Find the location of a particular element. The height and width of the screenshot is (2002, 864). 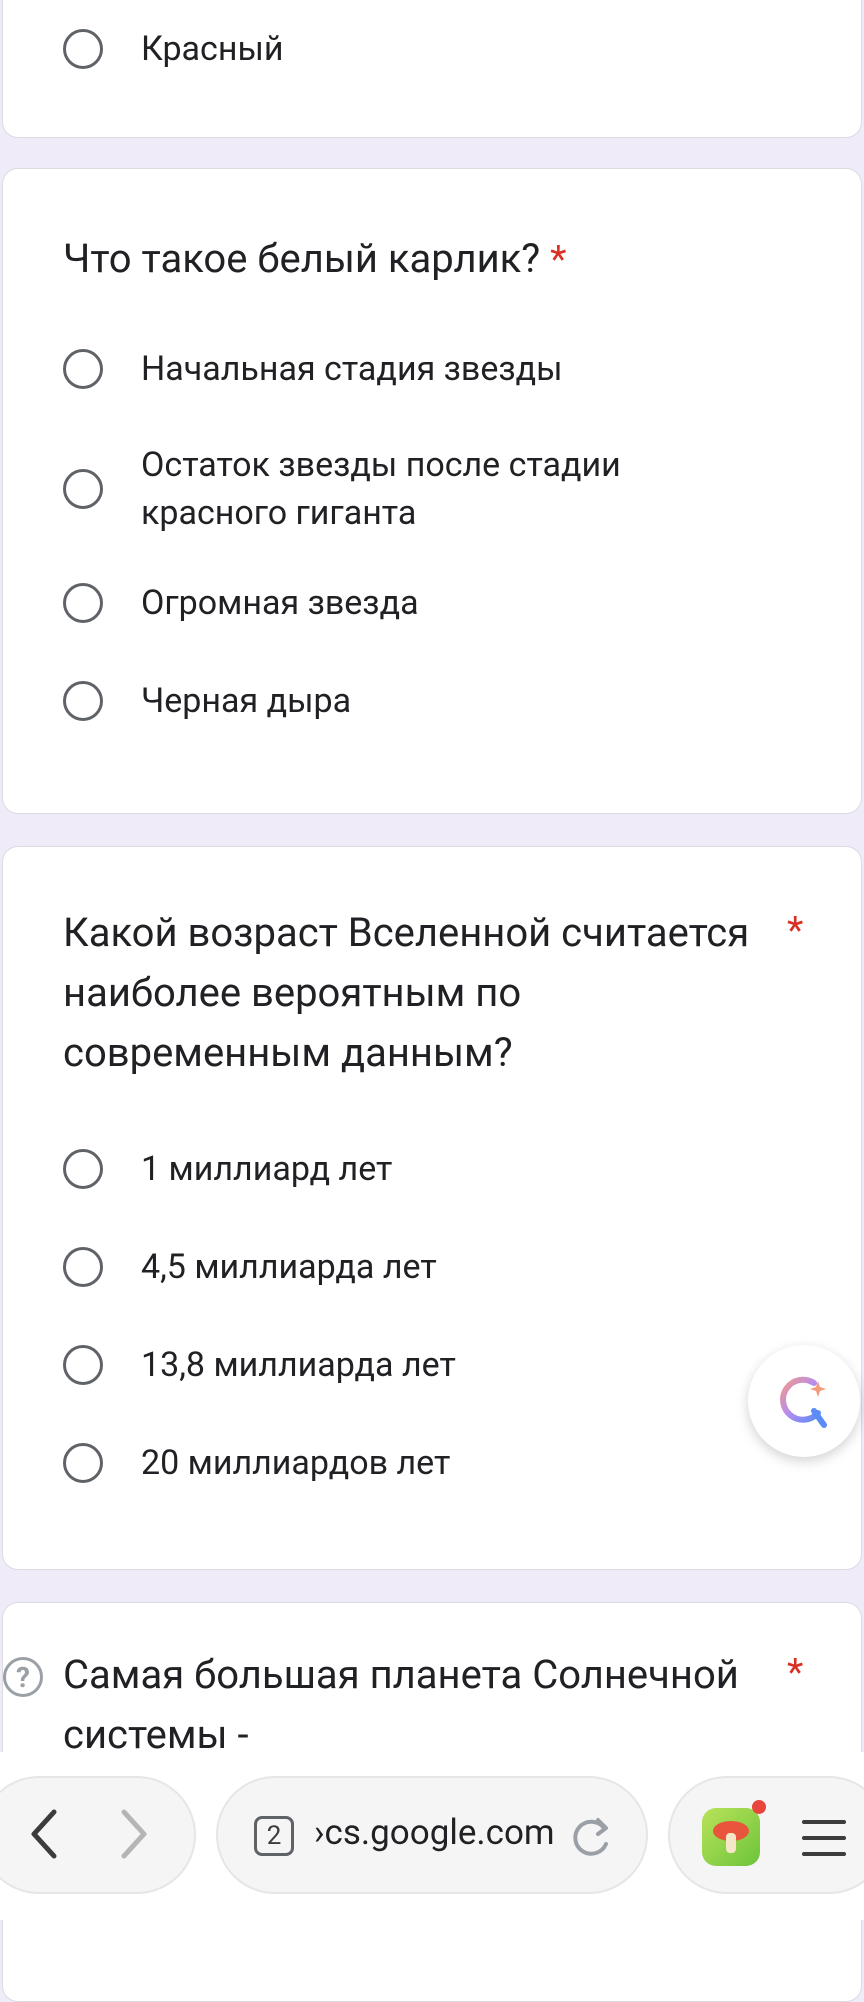

nav-buttons is located at coordinates (98, 1835).